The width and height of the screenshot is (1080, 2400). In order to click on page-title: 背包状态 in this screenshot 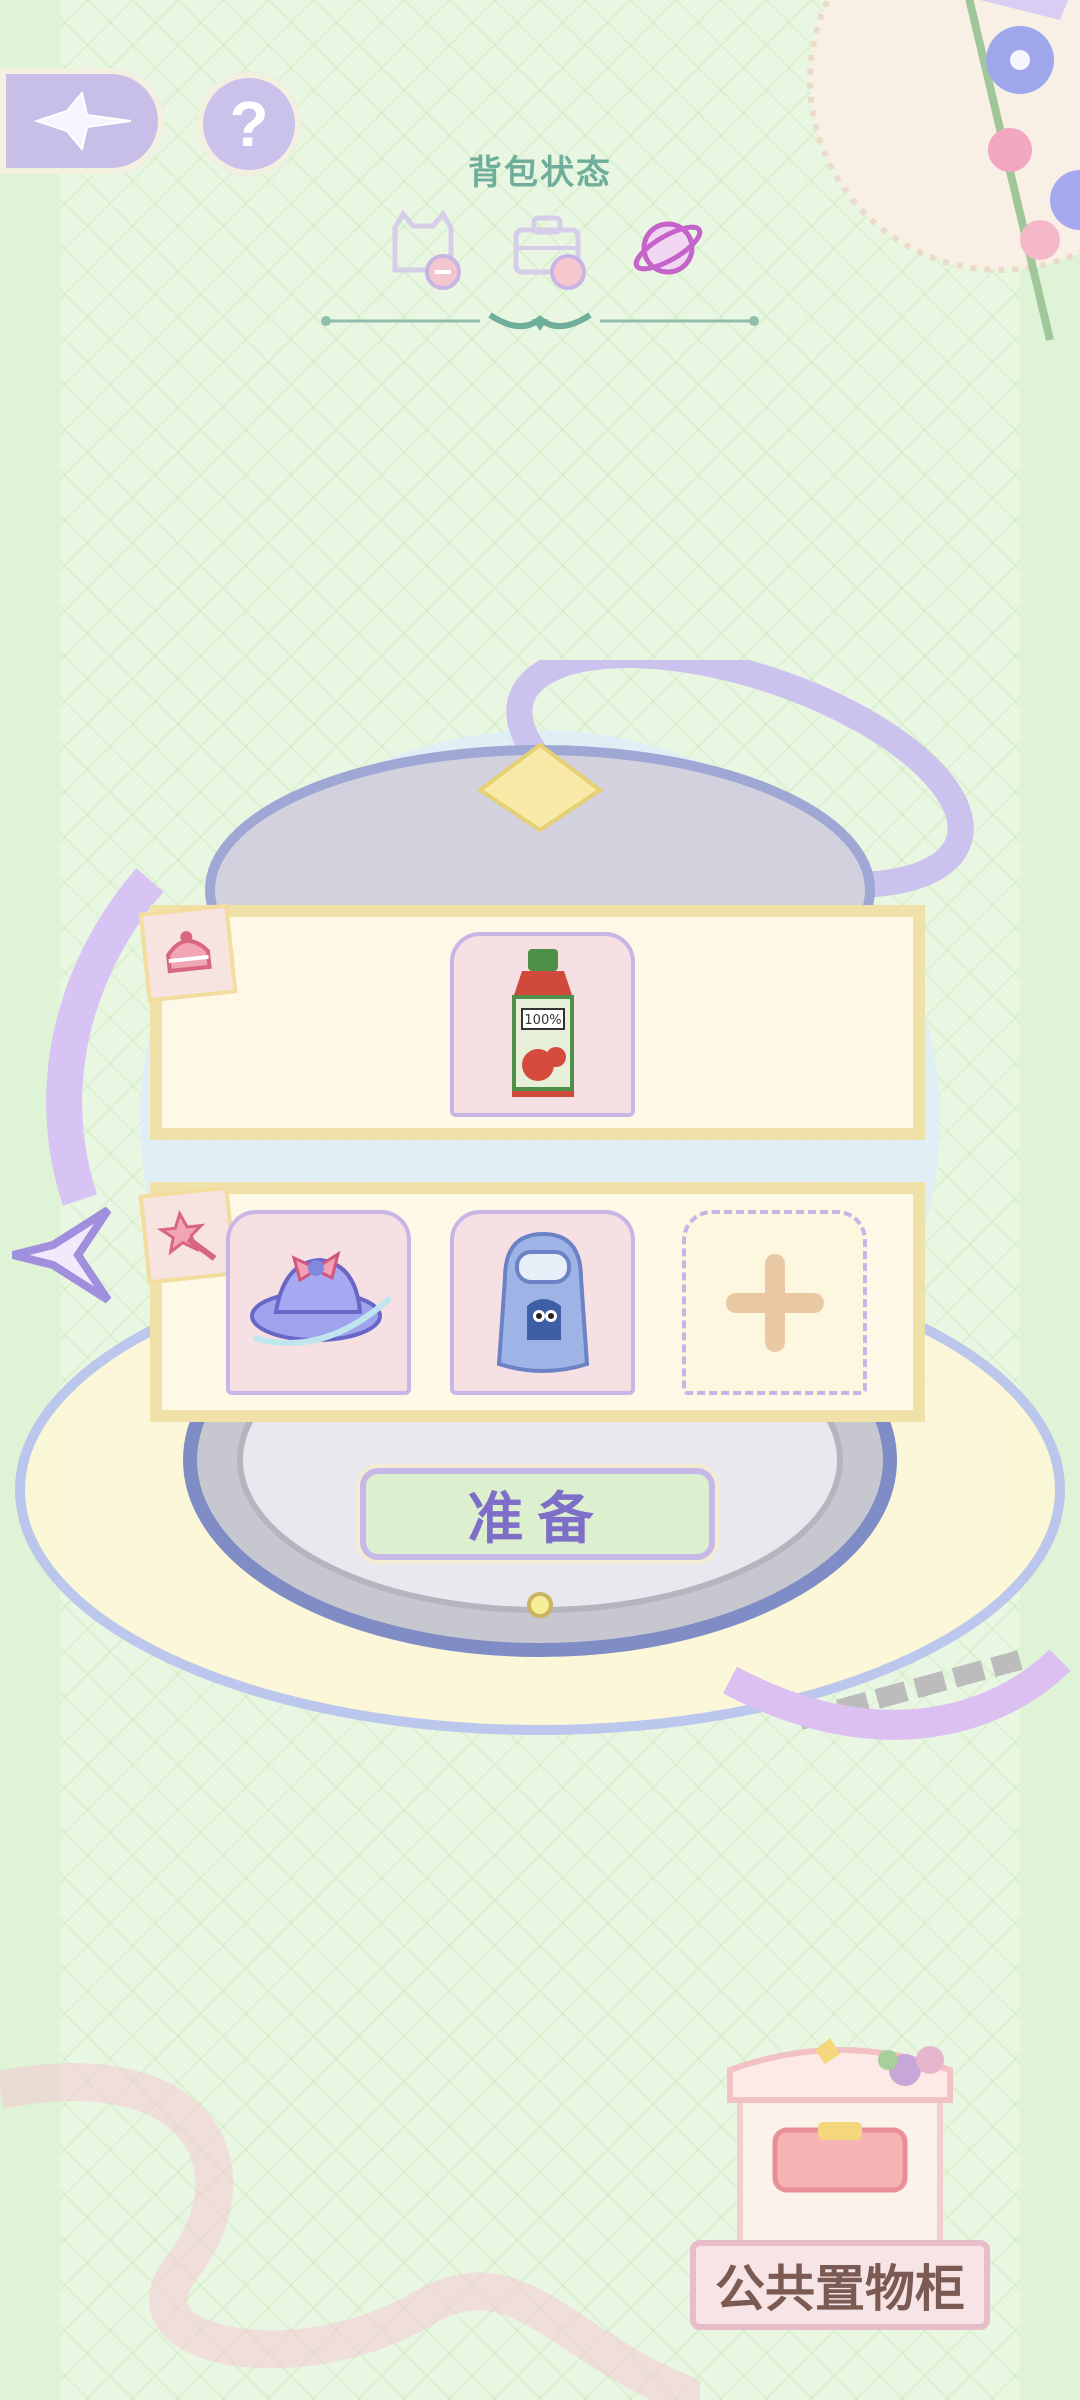, I will do `click(540, 173)`.